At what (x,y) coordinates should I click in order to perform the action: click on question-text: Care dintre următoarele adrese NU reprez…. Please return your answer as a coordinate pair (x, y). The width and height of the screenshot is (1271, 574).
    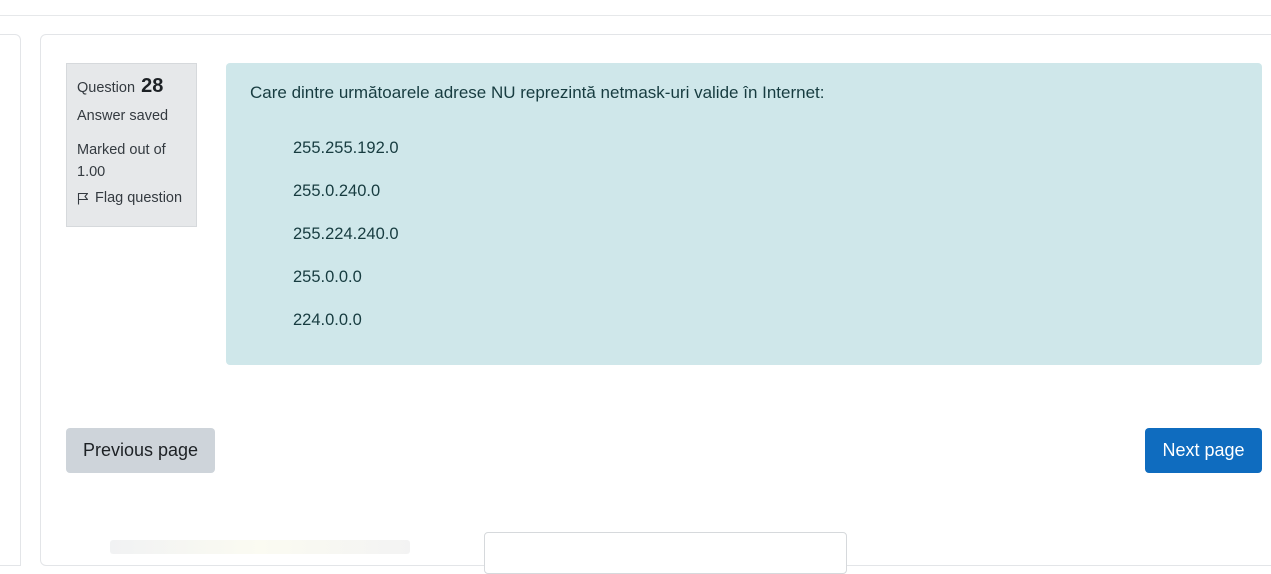
    Looking at the image, I should click on (537, 92).